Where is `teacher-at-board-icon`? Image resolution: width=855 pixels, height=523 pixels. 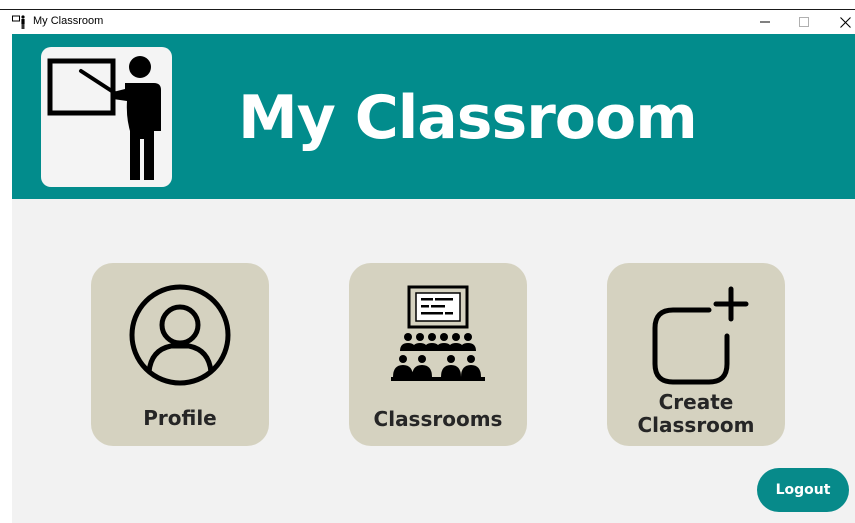
teacher-at-board-icon is located at coordinates (104, 118).